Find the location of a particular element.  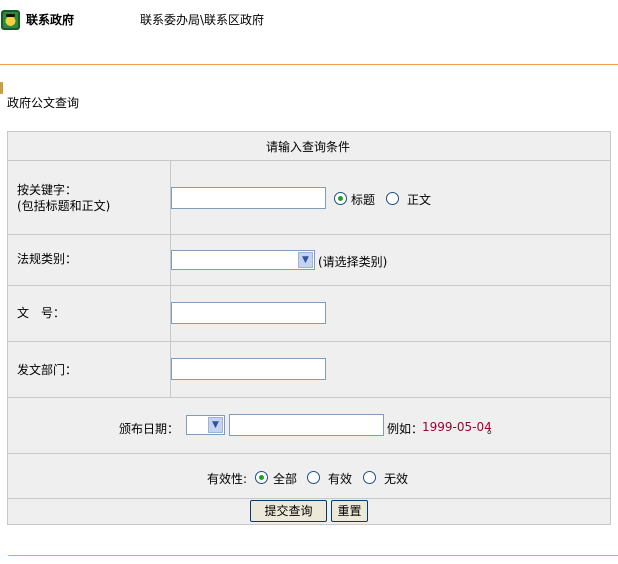

scope-body-label: 正文 is located at coordinates (419, 200).